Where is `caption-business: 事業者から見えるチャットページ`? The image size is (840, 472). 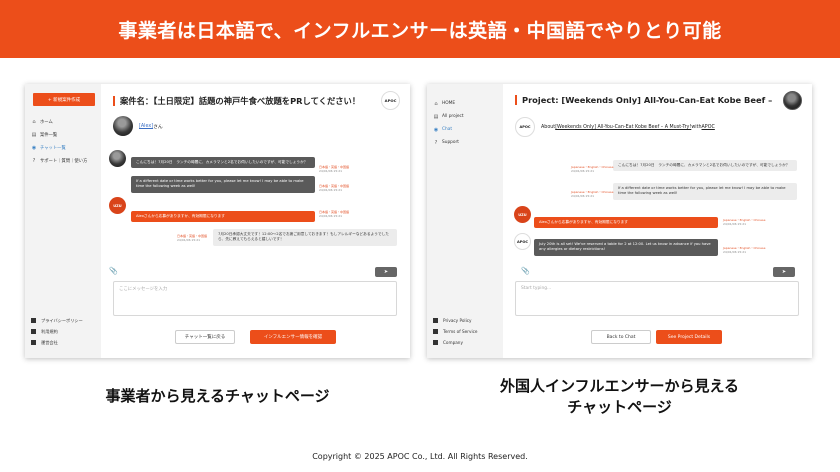
caption-business: 事業者から見えるチャットページ is located at coordinates (217, 396).